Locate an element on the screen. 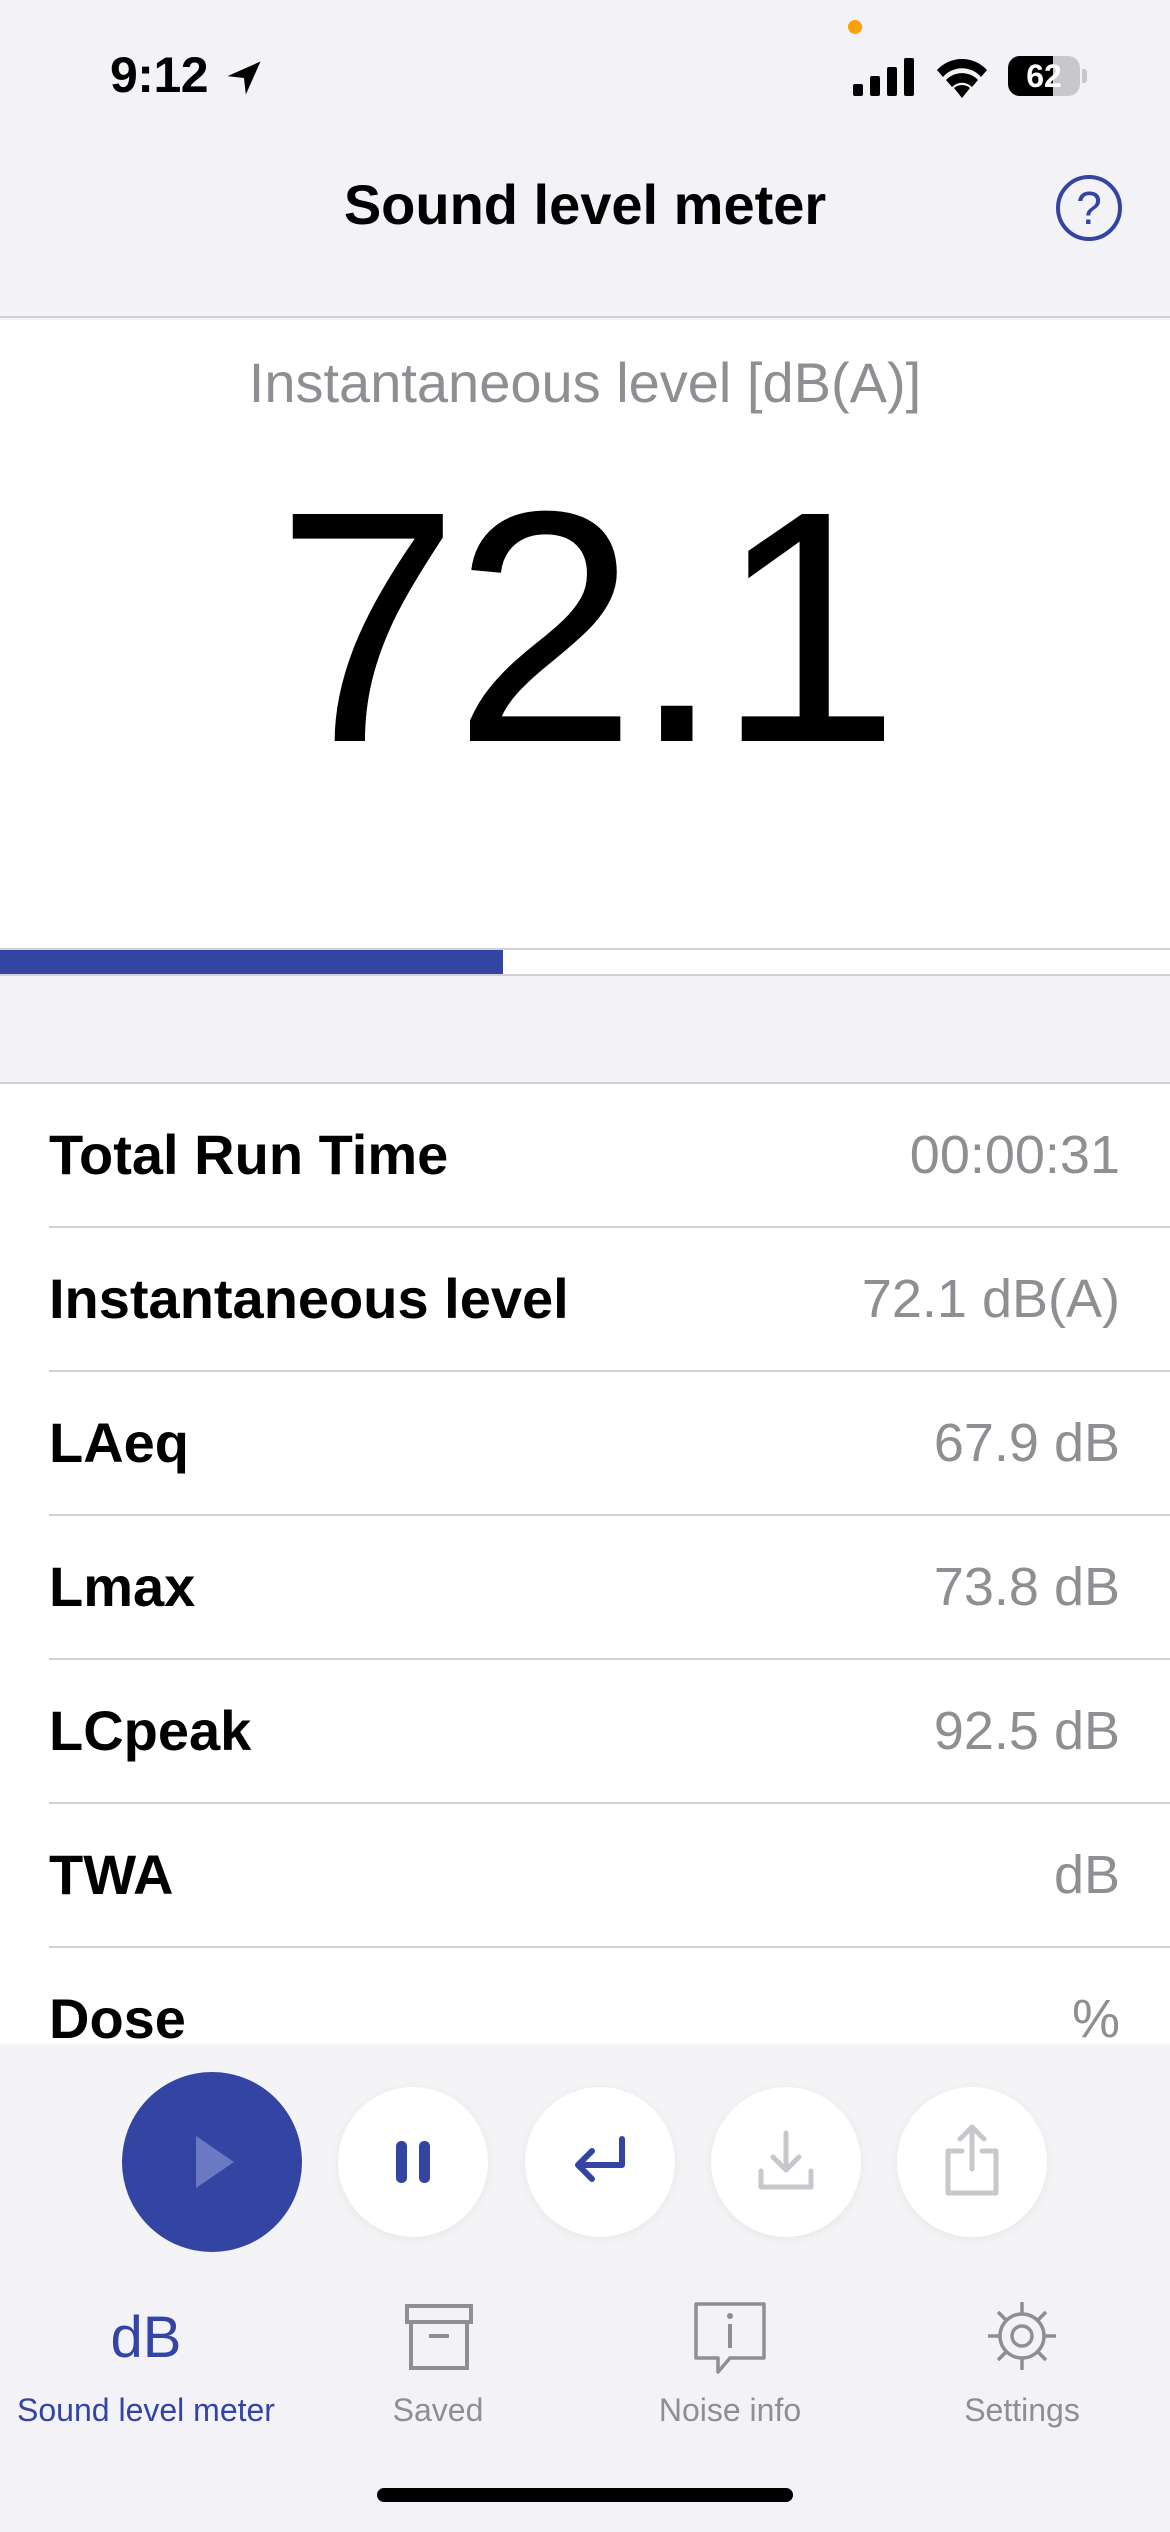 This screenshot has width=1170, height=2532. navigation-bar: Sound level meter ? is located at coordinates (585, 234).